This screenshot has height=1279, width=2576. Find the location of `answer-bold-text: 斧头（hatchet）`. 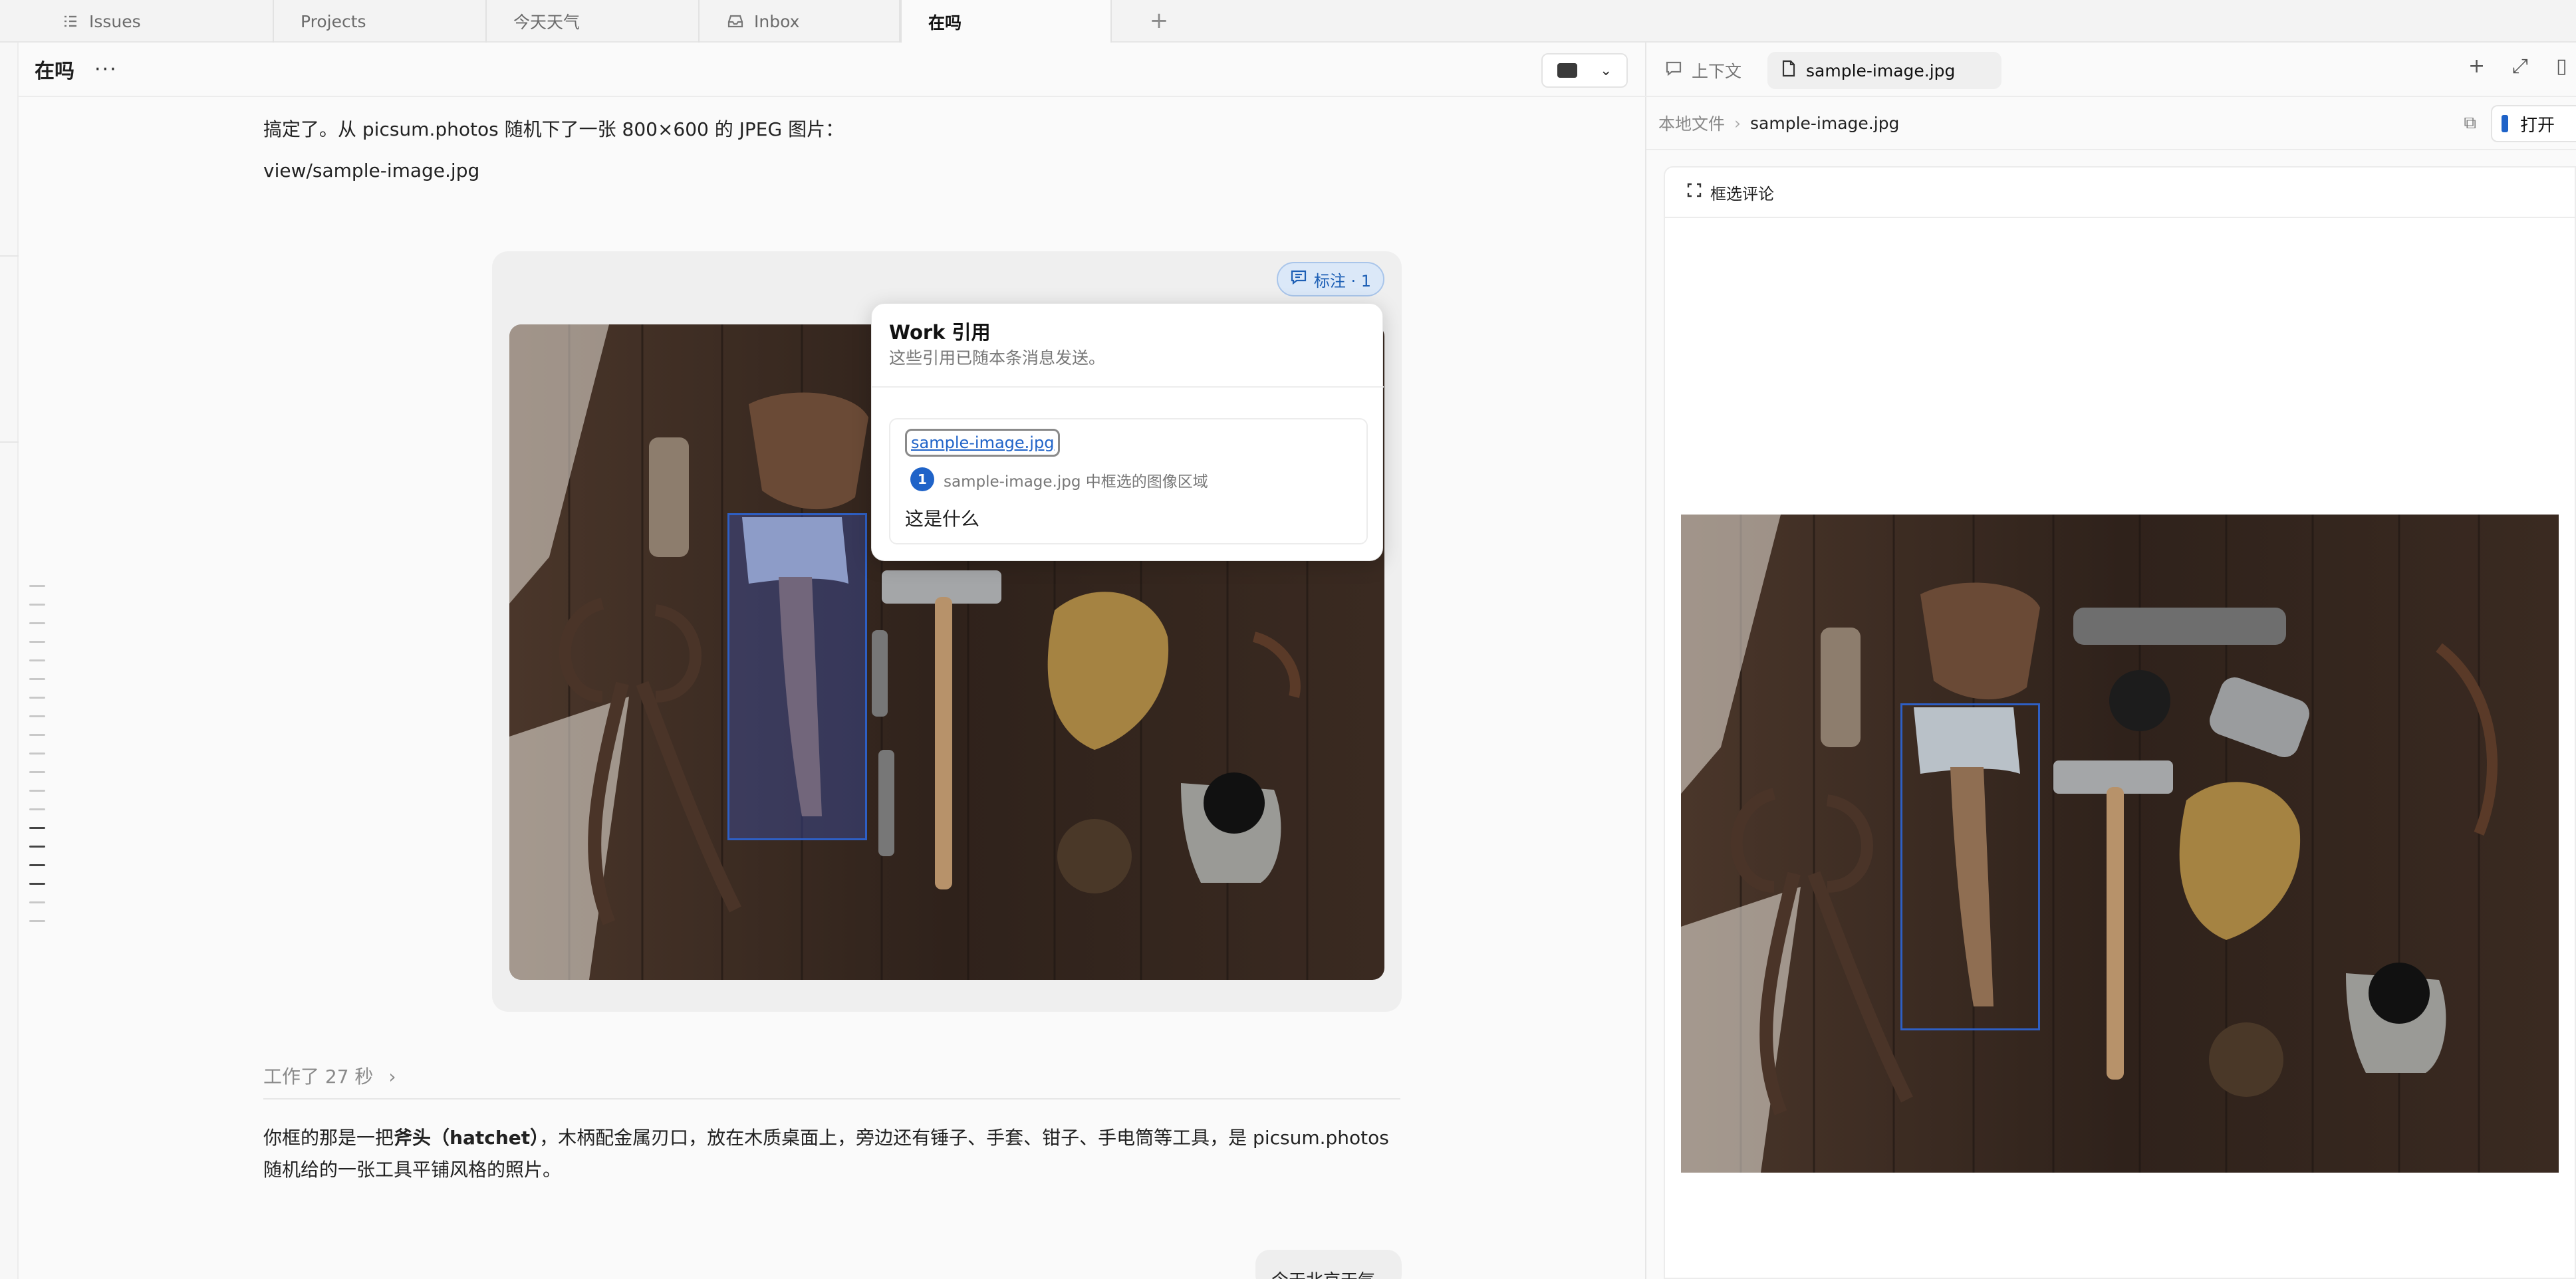

answer-bold-text: 斧头（hatchet） is located at coordinates (467, 1138).